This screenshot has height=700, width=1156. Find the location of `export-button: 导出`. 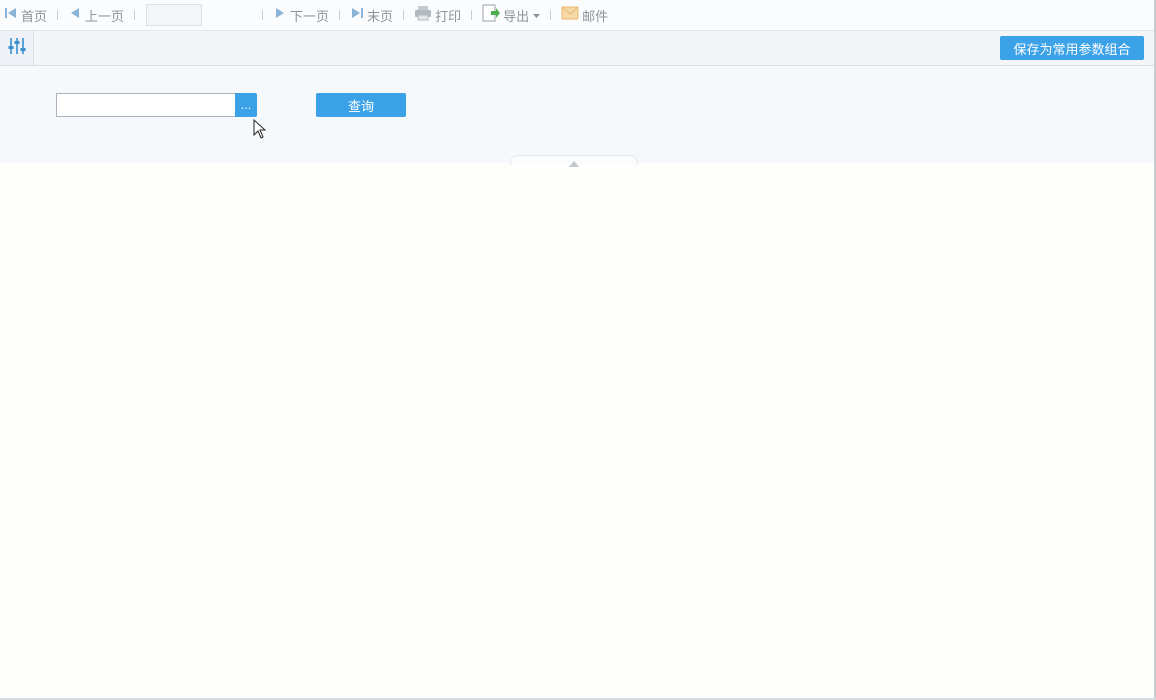

export-button: 导出 is located at coordinates (511, 15).